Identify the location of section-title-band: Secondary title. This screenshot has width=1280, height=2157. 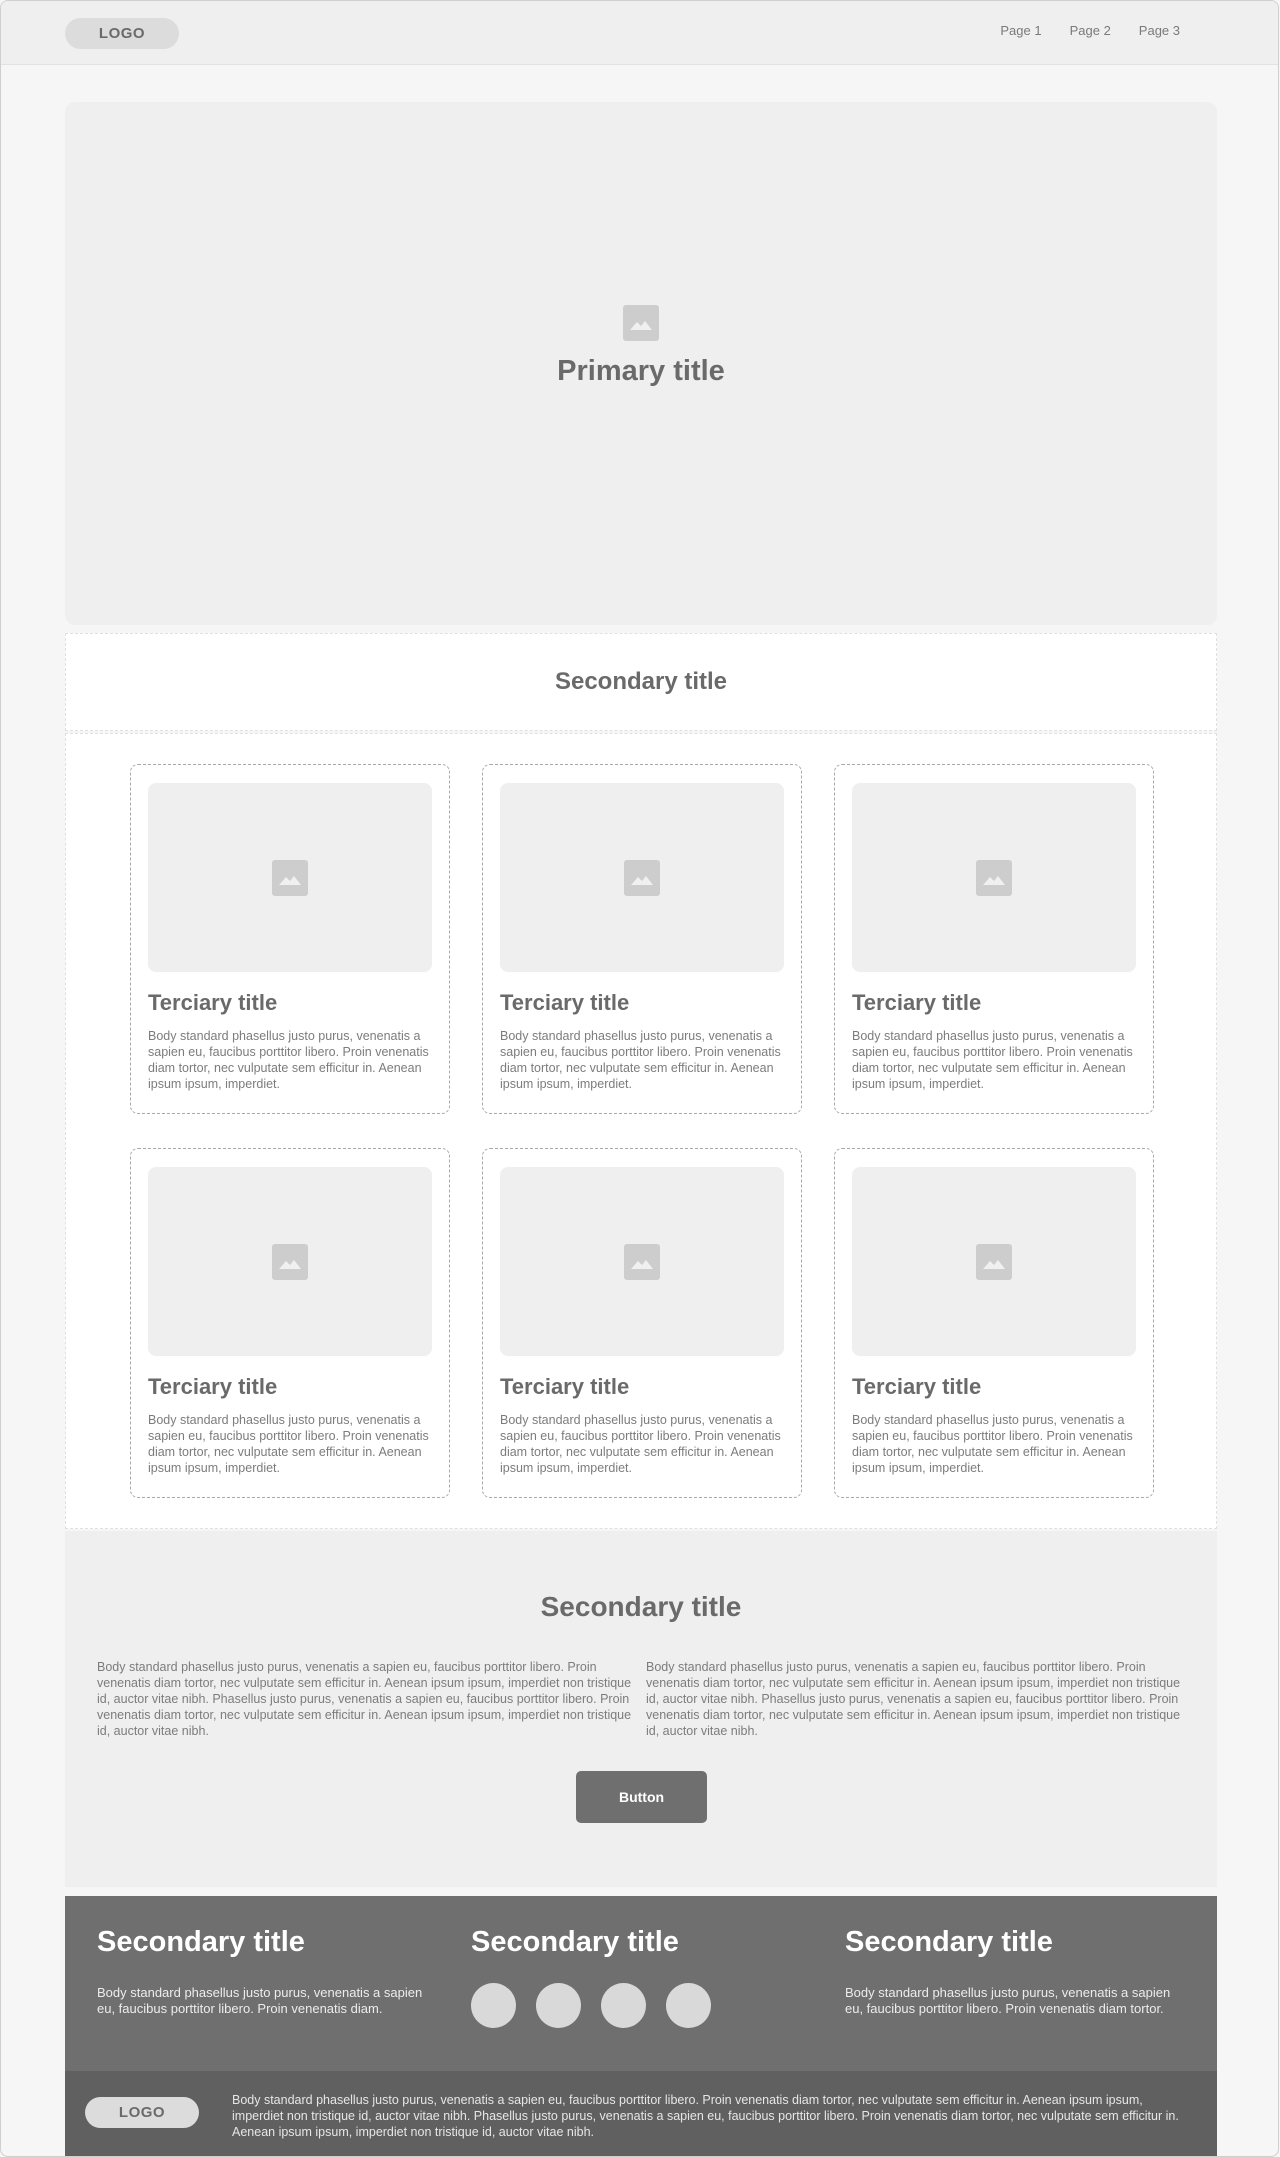
(641, 682).